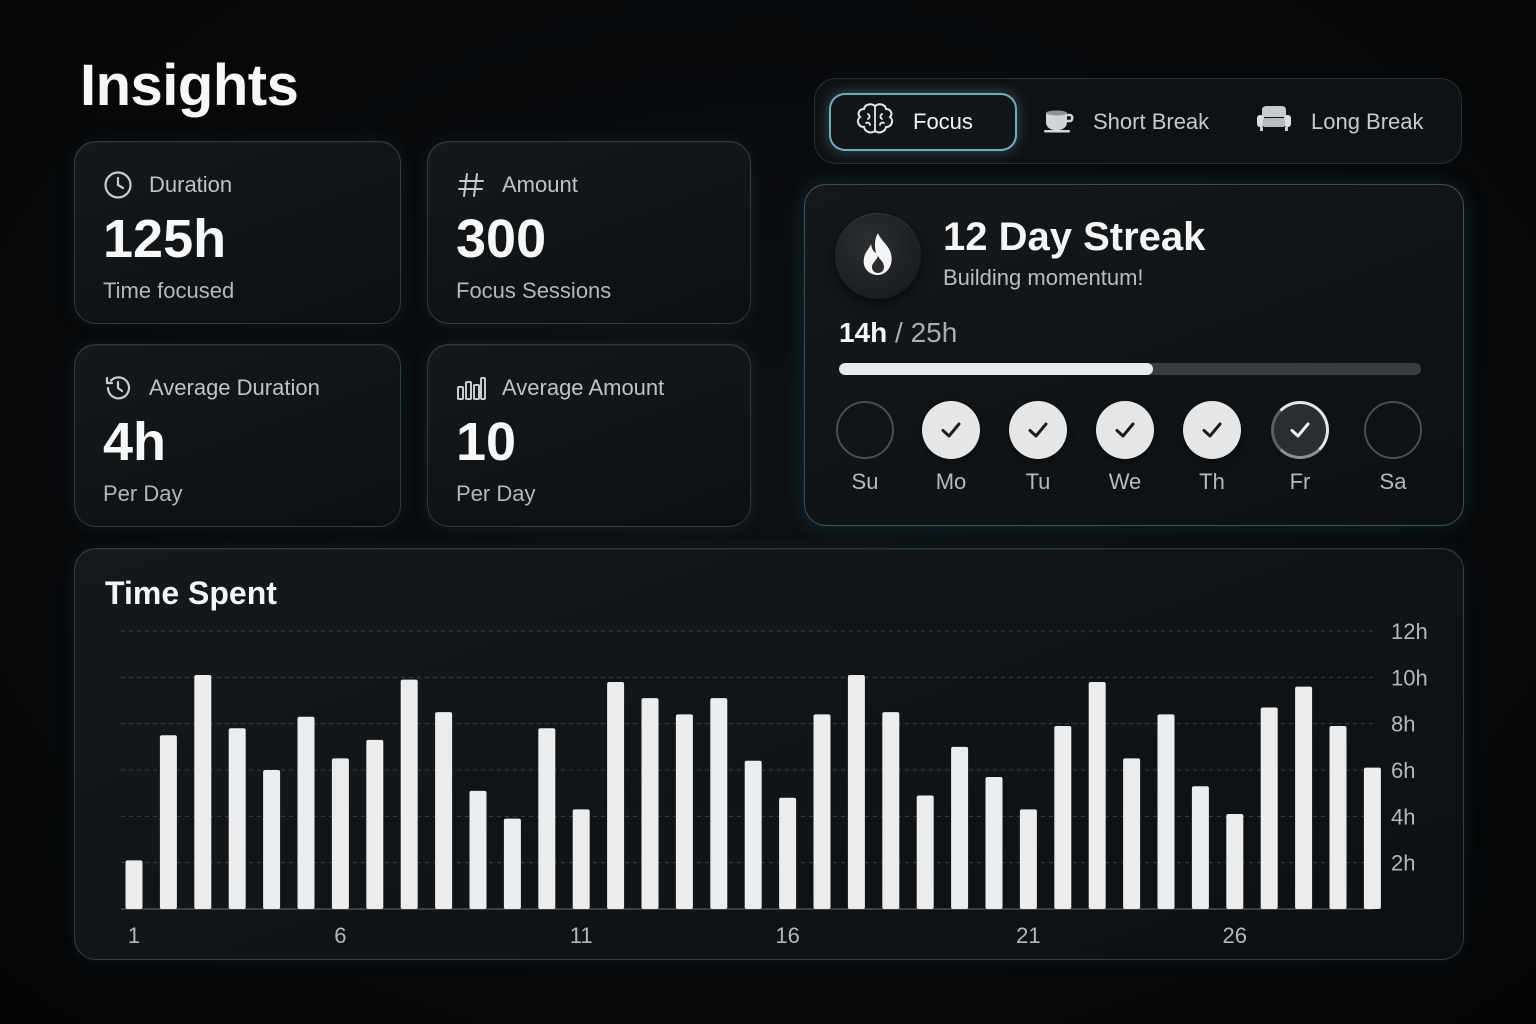  What do you see at coordinates (875, 122) in the screenshot?
I see `brain-icon` at bounding box center [875, 122].